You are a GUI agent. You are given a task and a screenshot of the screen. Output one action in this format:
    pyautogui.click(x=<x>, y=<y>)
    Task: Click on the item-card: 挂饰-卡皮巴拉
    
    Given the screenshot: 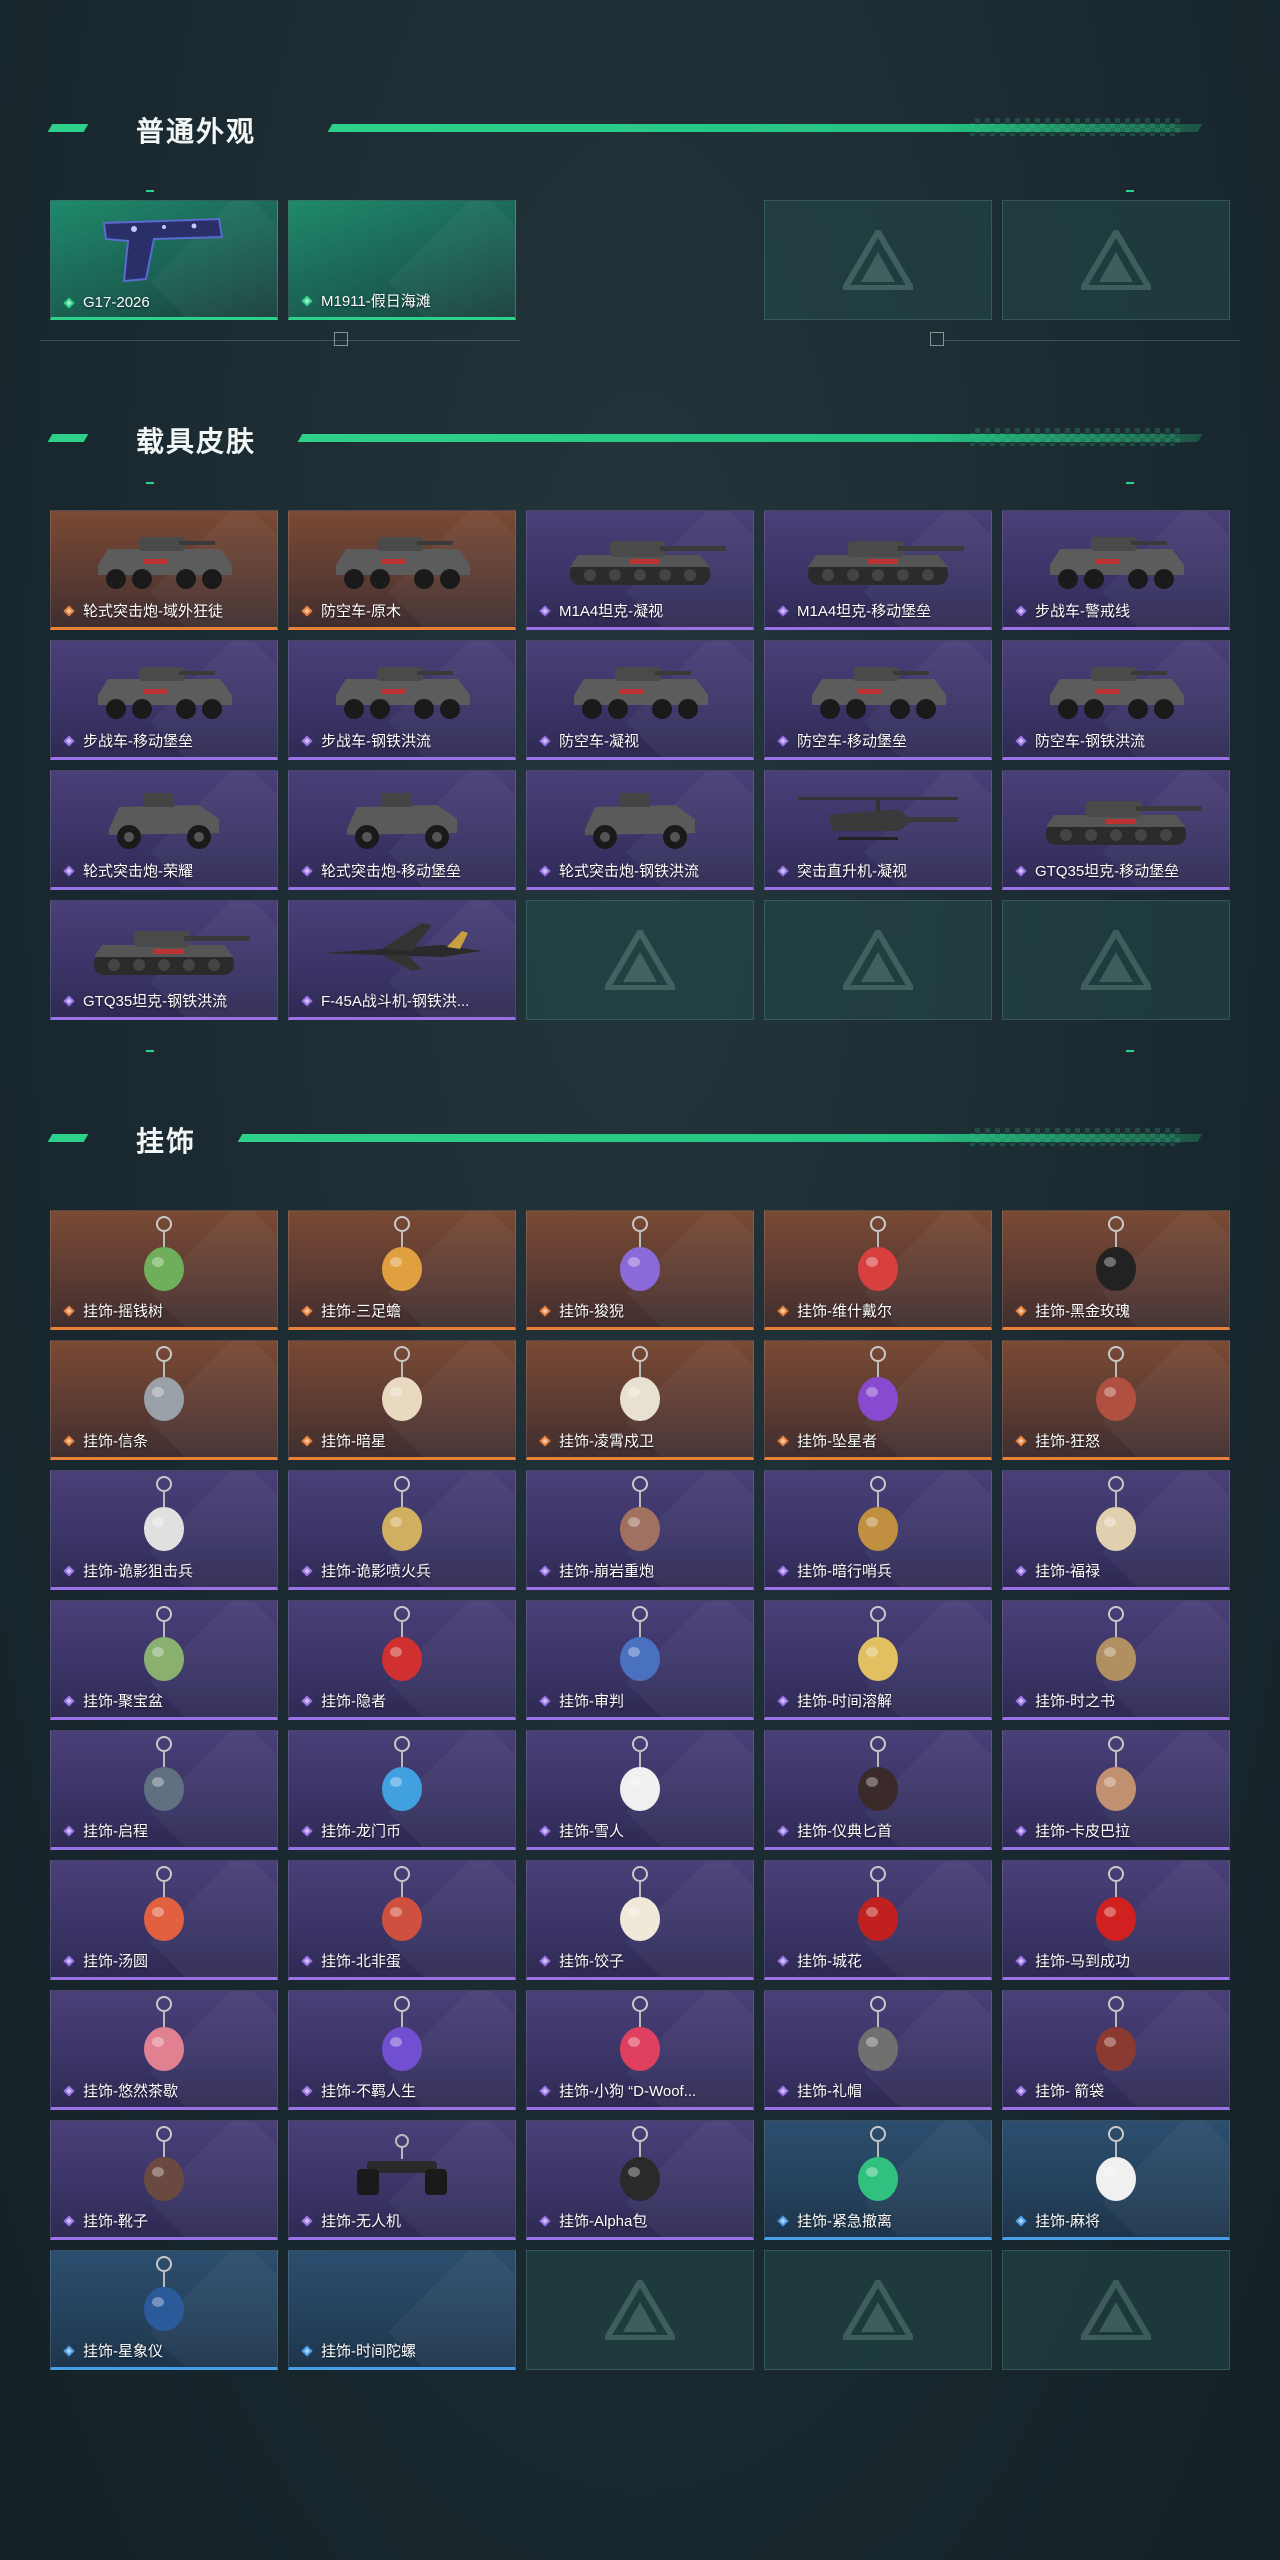 What is the action you would take?
    pyautogui.click(x=1116, y=1790)
    